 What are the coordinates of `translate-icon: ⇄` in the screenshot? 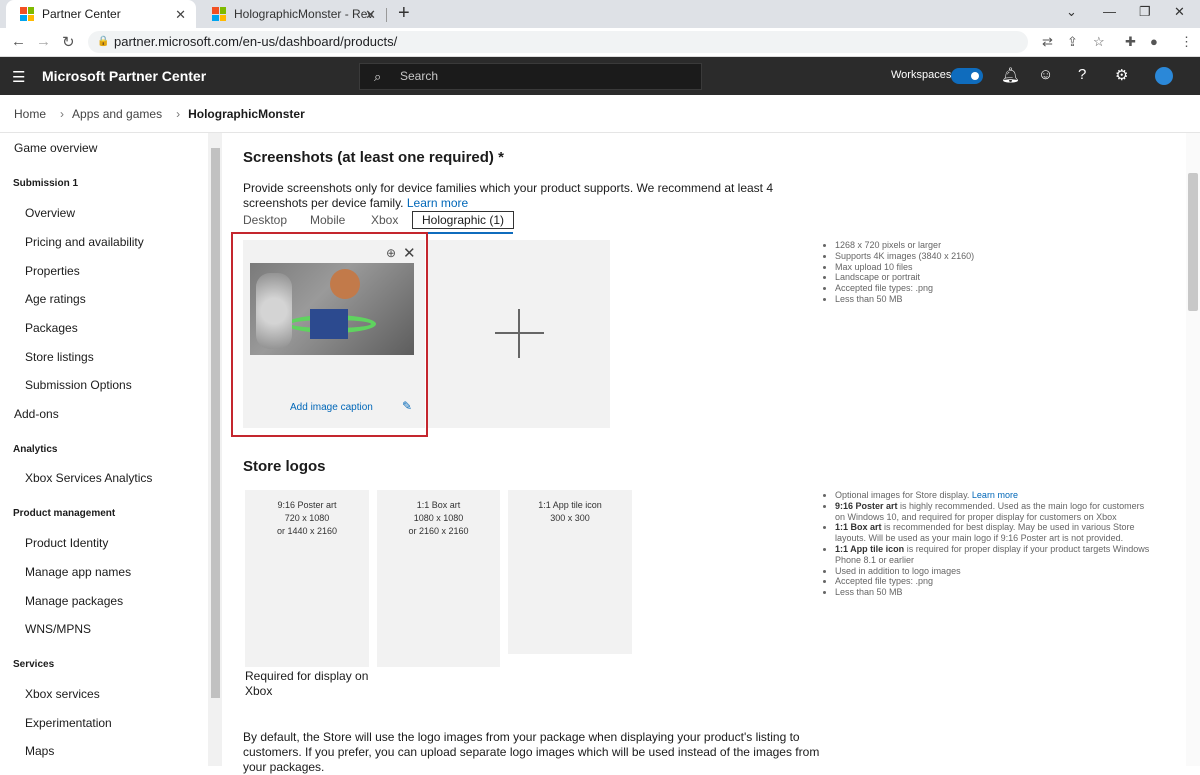 It's located at (1047, 42).